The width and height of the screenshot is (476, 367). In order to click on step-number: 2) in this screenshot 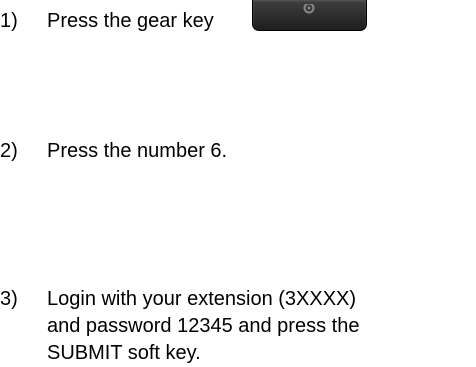, I will do `click(9, 151)`.